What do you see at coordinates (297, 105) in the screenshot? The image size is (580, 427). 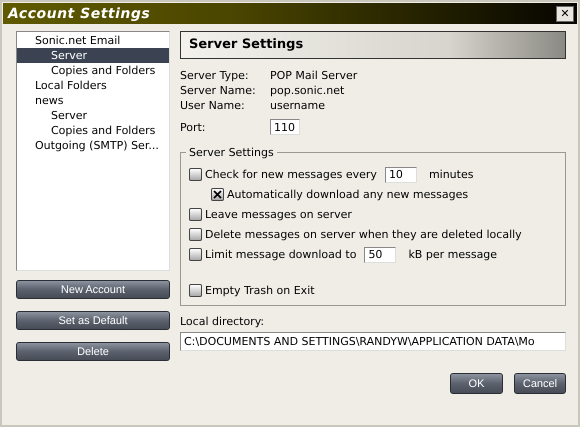 I see `info-value: username` at bounding box center [297, 105].